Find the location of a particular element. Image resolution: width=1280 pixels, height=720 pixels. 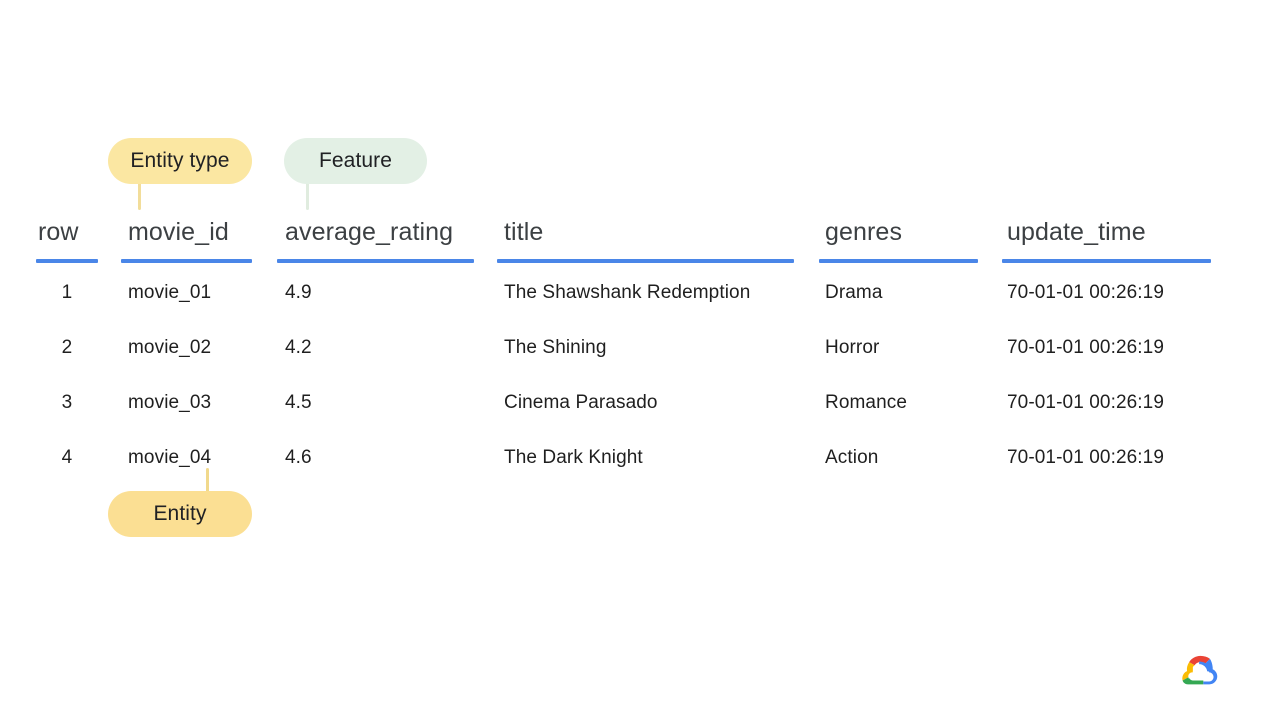

cell-movie-id: movie_01 is located at coordinates (170, 292).